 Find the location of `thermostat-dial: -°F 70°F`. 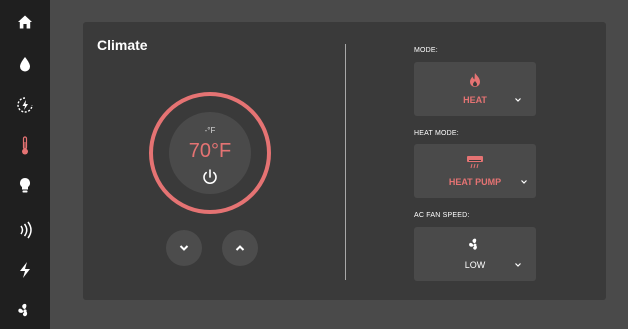

thermostat-dial: -°F 70°F is located at coordinates (210, 153).